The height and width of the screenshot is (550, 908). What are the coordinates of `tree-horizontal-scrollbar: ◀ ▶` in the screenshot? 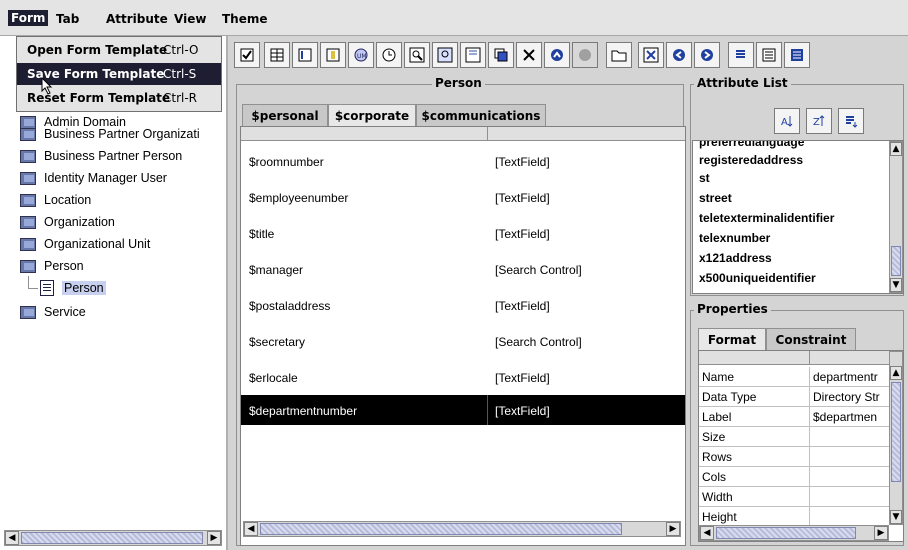 It's located at (113, 538).